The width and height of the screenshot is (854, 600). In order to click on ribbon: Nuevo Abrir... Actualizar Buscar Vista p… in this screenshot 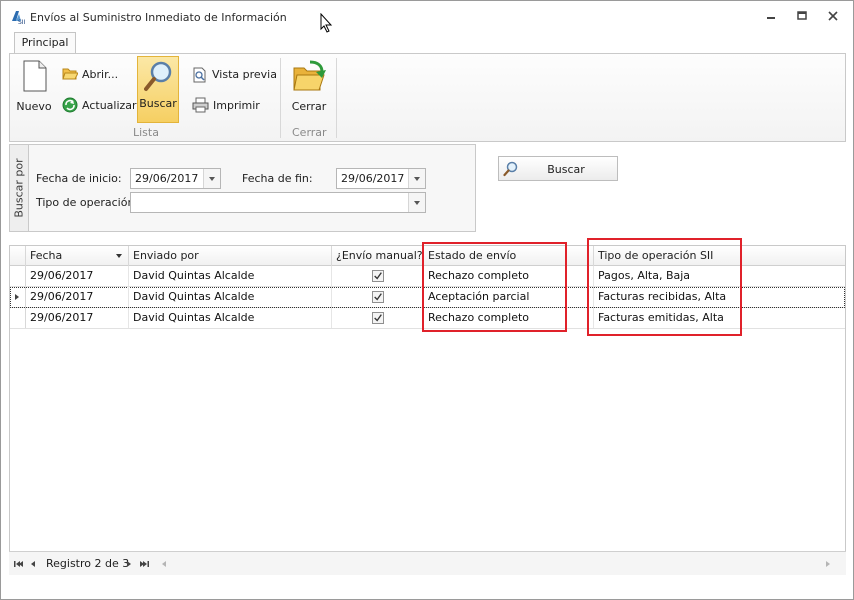, I will do `click(427, 97)`.